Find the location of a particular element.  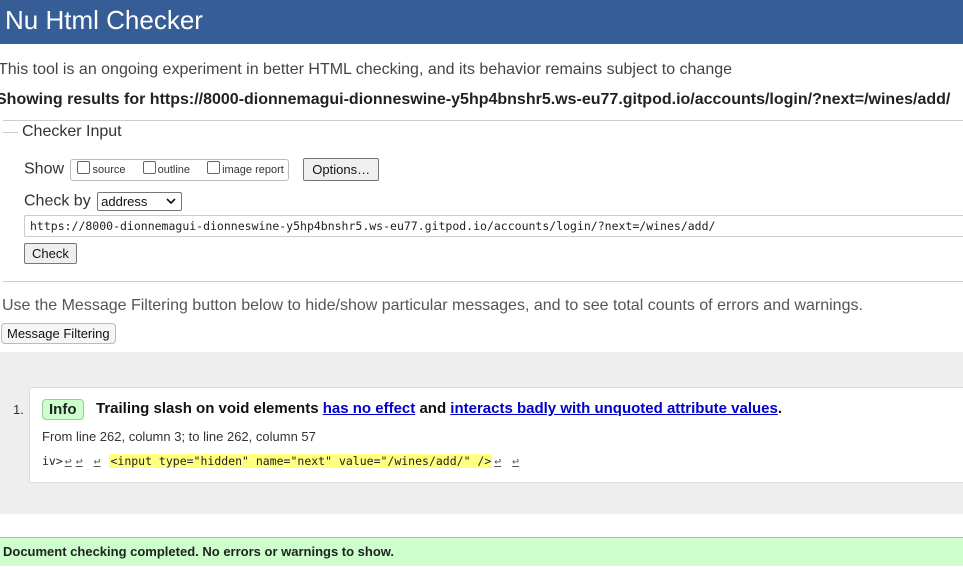

check-by-select: address is located at coordinates (140, 201).